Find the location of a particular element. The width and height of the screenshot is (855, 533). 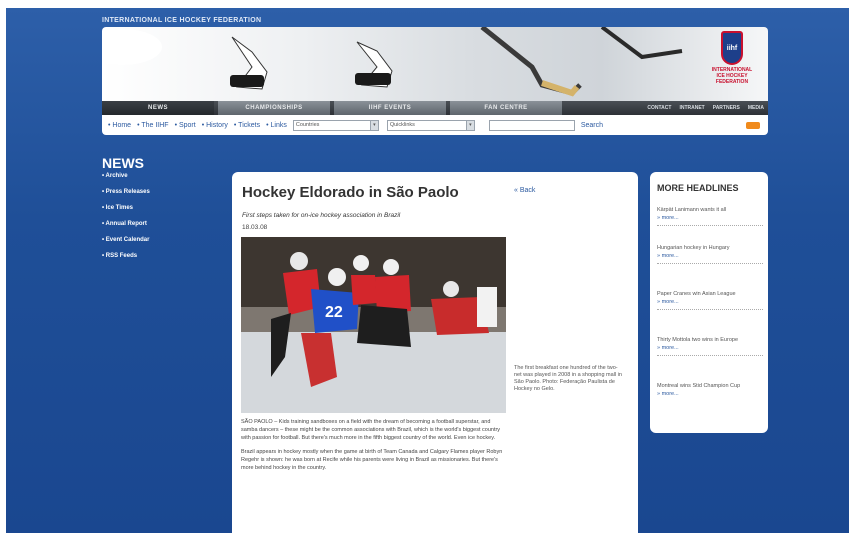

iihf-logo: iihf INTERNATIONAL ICE HOCKEY FEDERATION is located at coordinates (732, 64).